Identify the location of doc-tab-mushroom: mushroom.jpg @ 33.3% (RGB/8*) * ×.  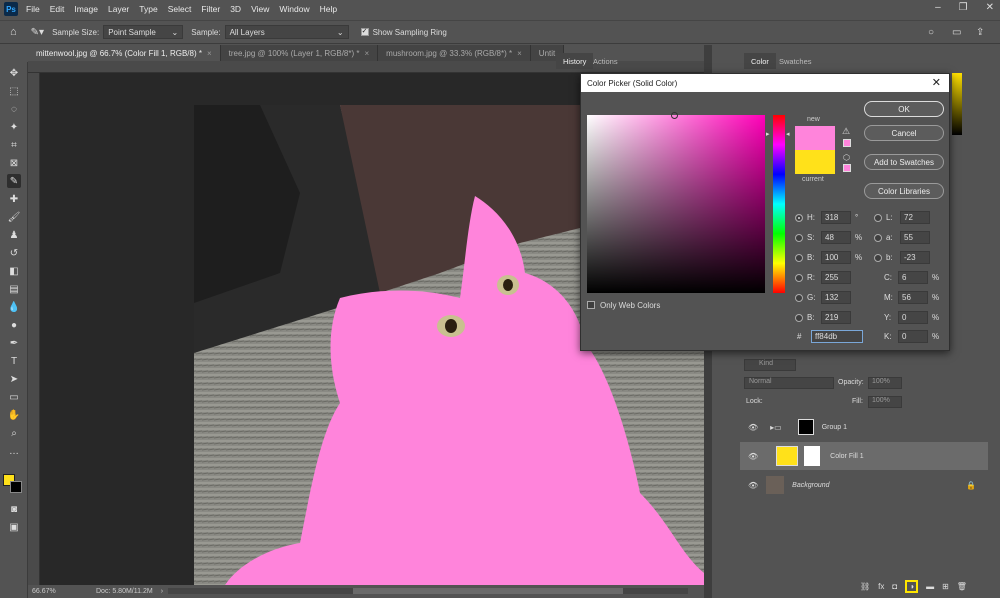
(454, 53).